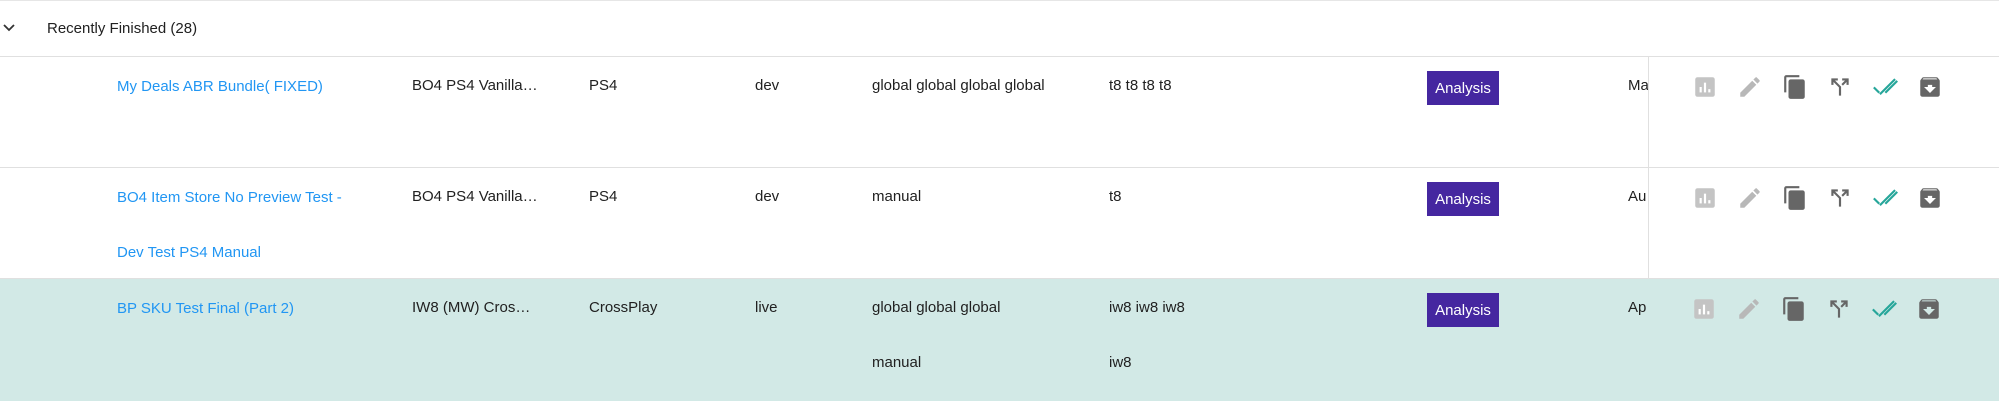  Describe the element at coordinates (1637, 307) in the screenshot. I see `truncated-cell: Ap` at that location.